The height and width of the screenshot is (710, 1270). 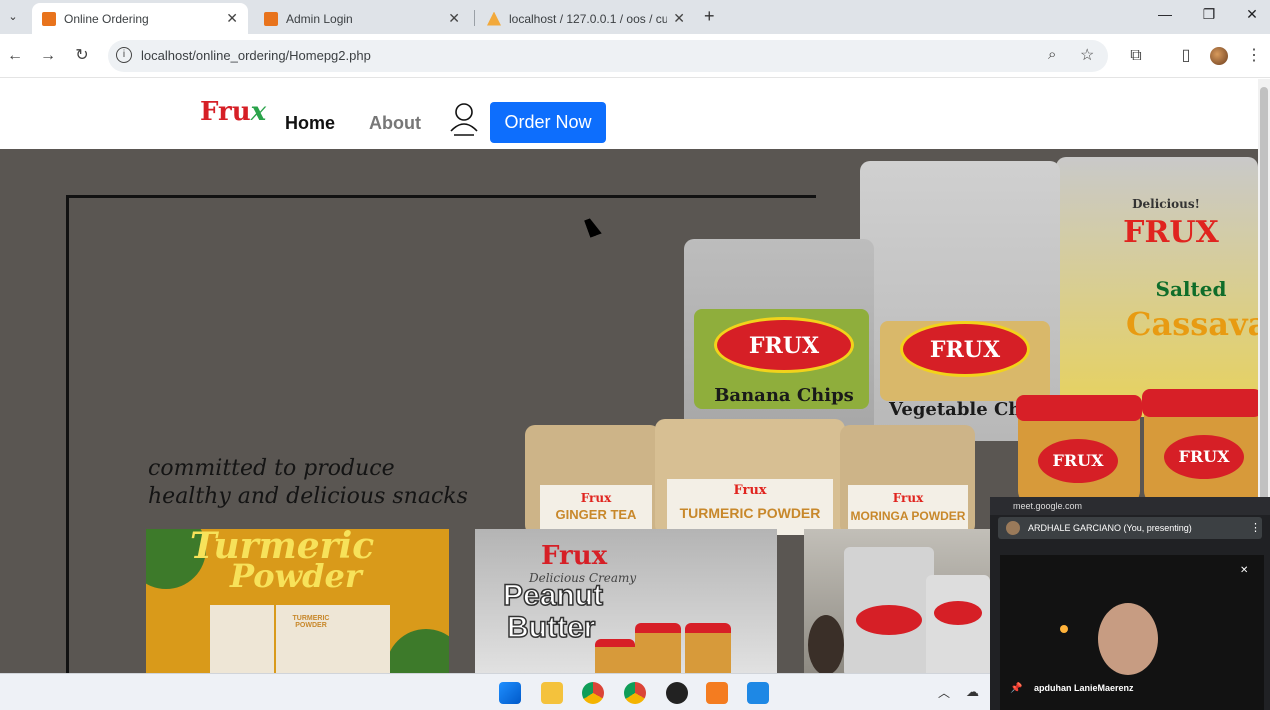 I want to click on card-subtitle: Powder, so click(x=296, y=576).